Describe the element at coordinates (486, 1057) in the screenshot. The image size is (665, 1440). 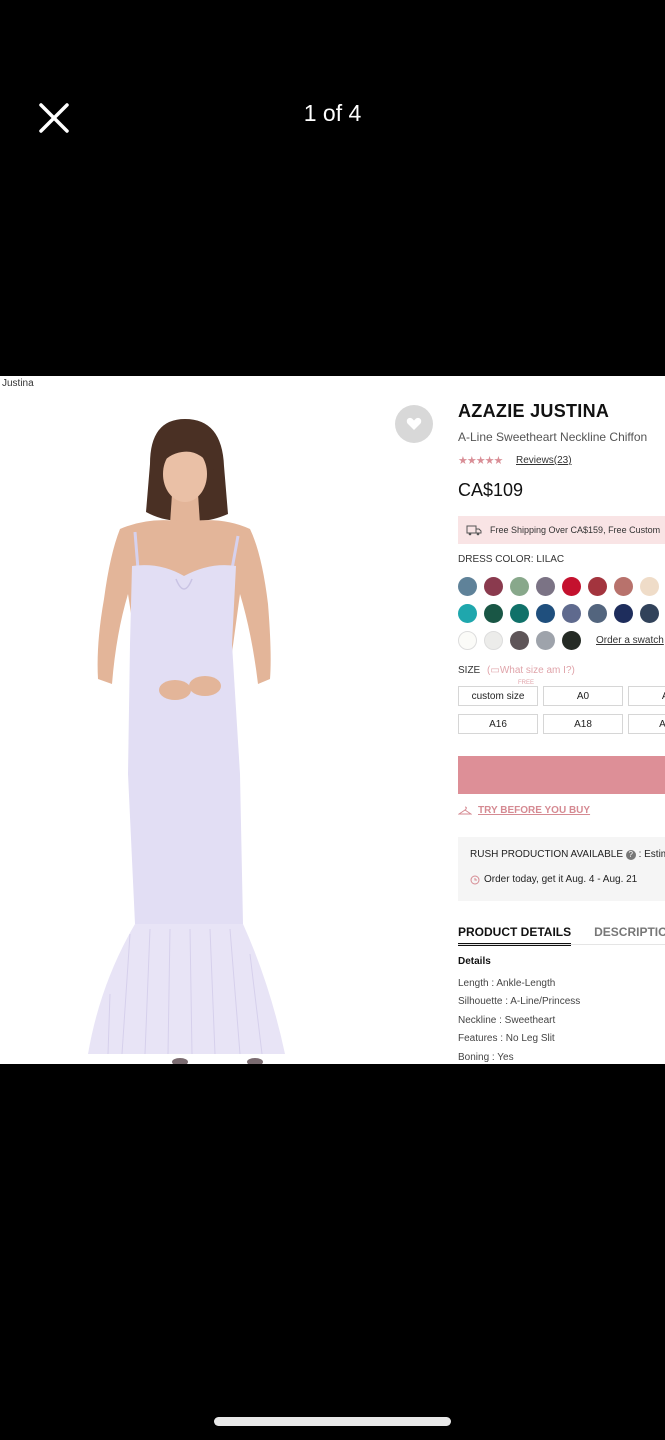
I see `detail-item: Boning : Yes` at that location.